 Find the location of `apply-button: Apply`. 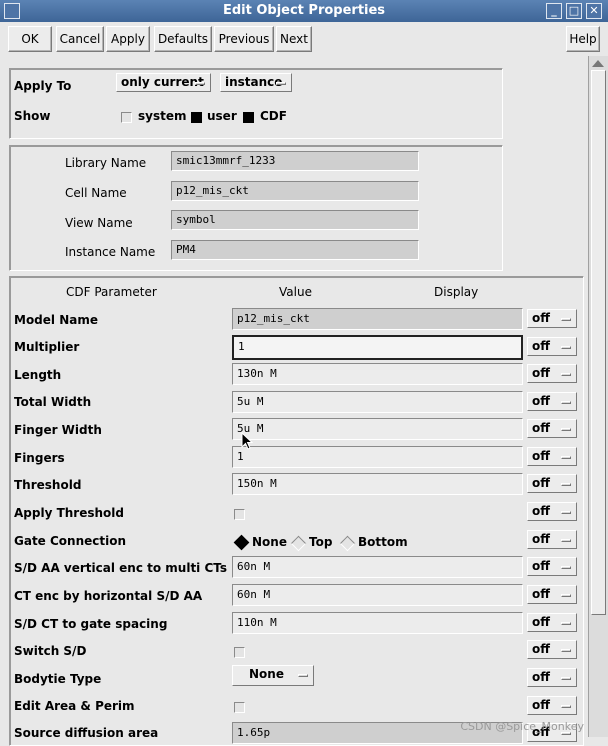

apply-button: Apply is located at coordinates (128, 39).